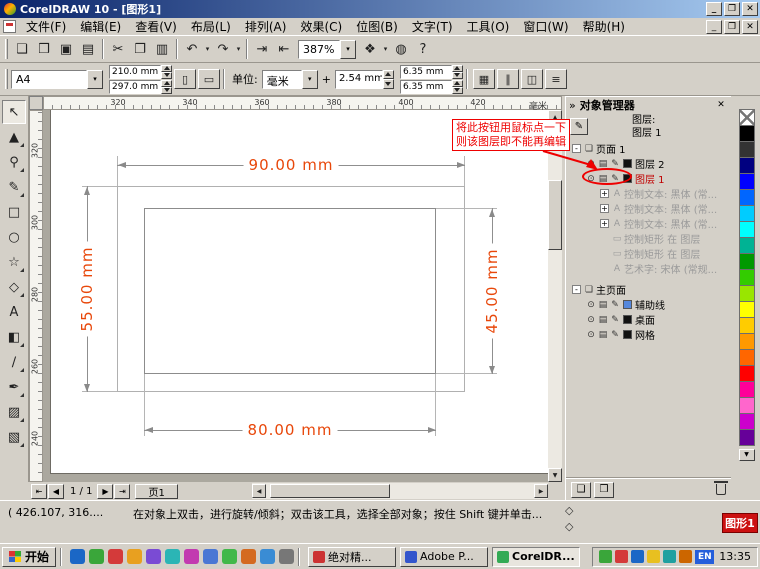 The image size is (760, 569). Describe the element at coordinates (140, 71) in the screenshot. I see `paper-width-field: 210.0 mm` at that location.